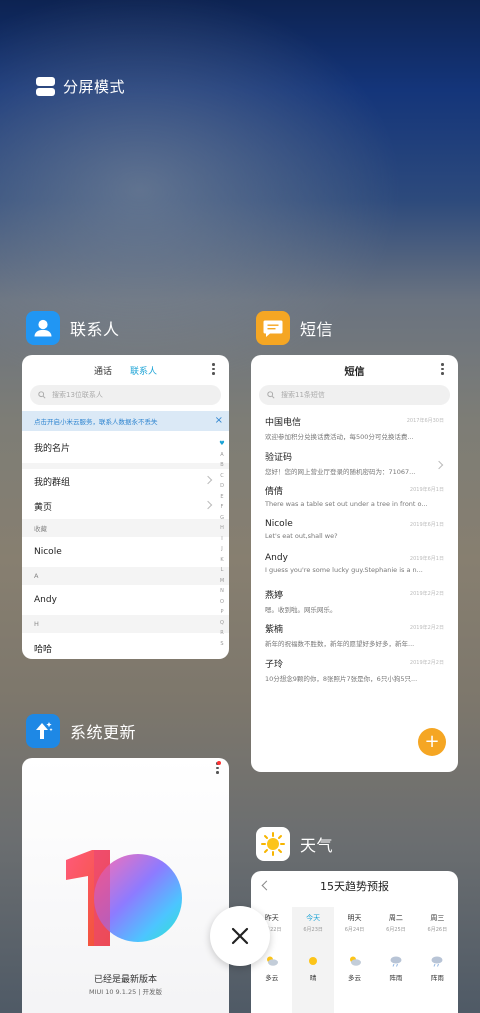 The height and width of the screenshot is (1013, 480). What do you see at coordinates (80, 86) in the screenshot?
I see `split-screen-button: 分屏模式` at bounding box center [80, 86].